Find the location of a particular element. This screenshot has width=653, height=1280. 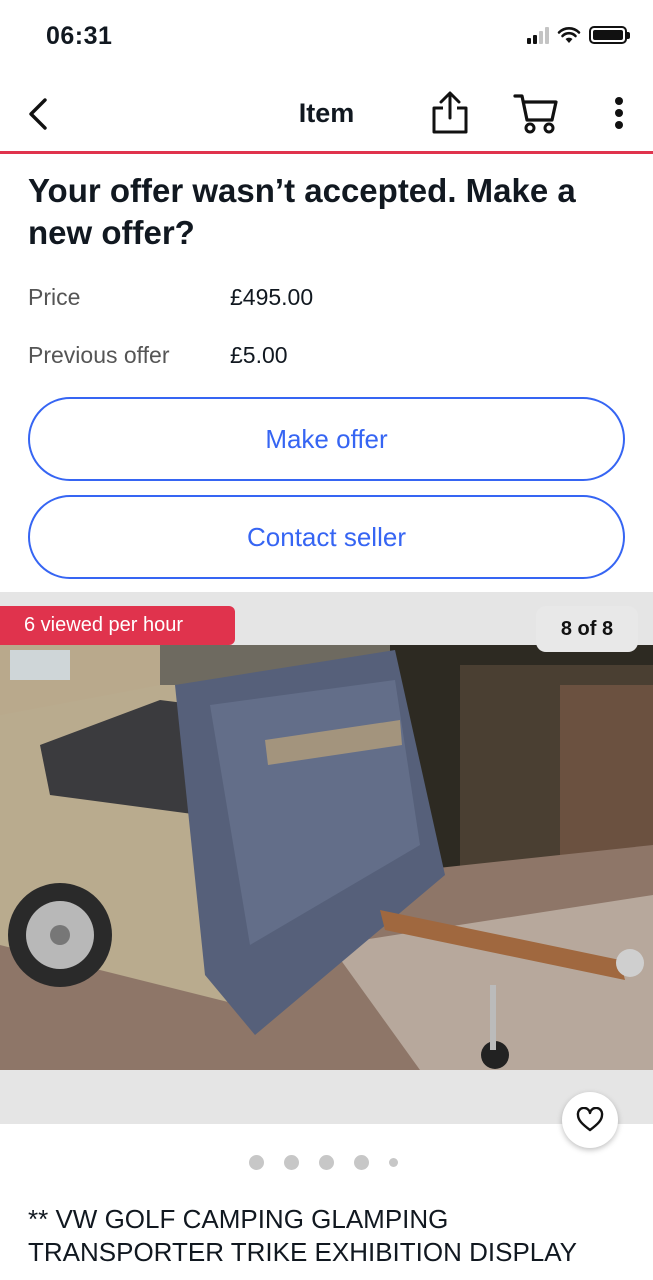

favorite-button is located at coordinates (590, 1120).